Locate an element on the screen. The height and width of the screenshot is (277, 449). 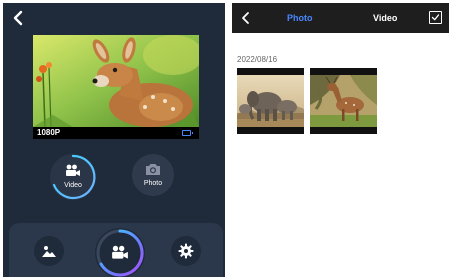
image-gallery-icon is located at coordinates (49, 251).